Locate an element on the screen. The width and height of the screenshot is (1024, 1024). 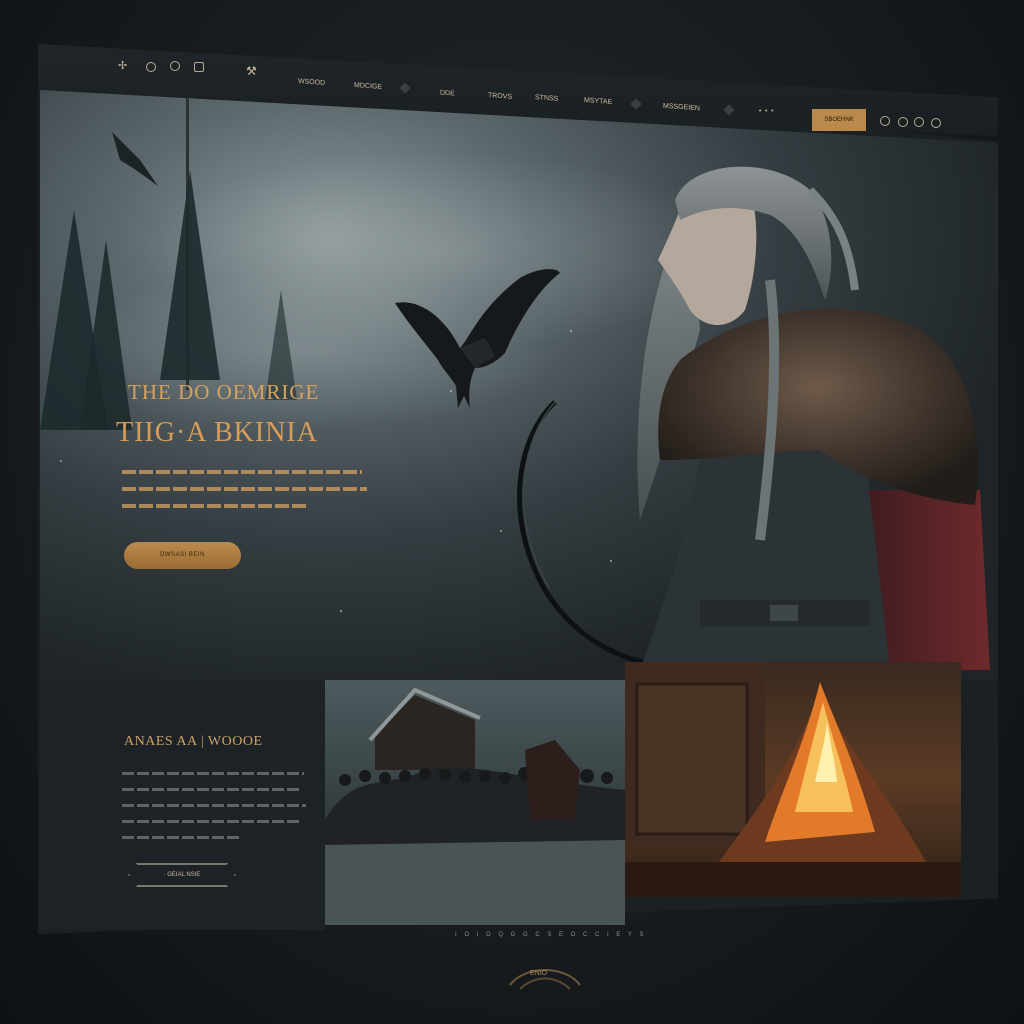
user-icon is located at coordinates (903, 122).